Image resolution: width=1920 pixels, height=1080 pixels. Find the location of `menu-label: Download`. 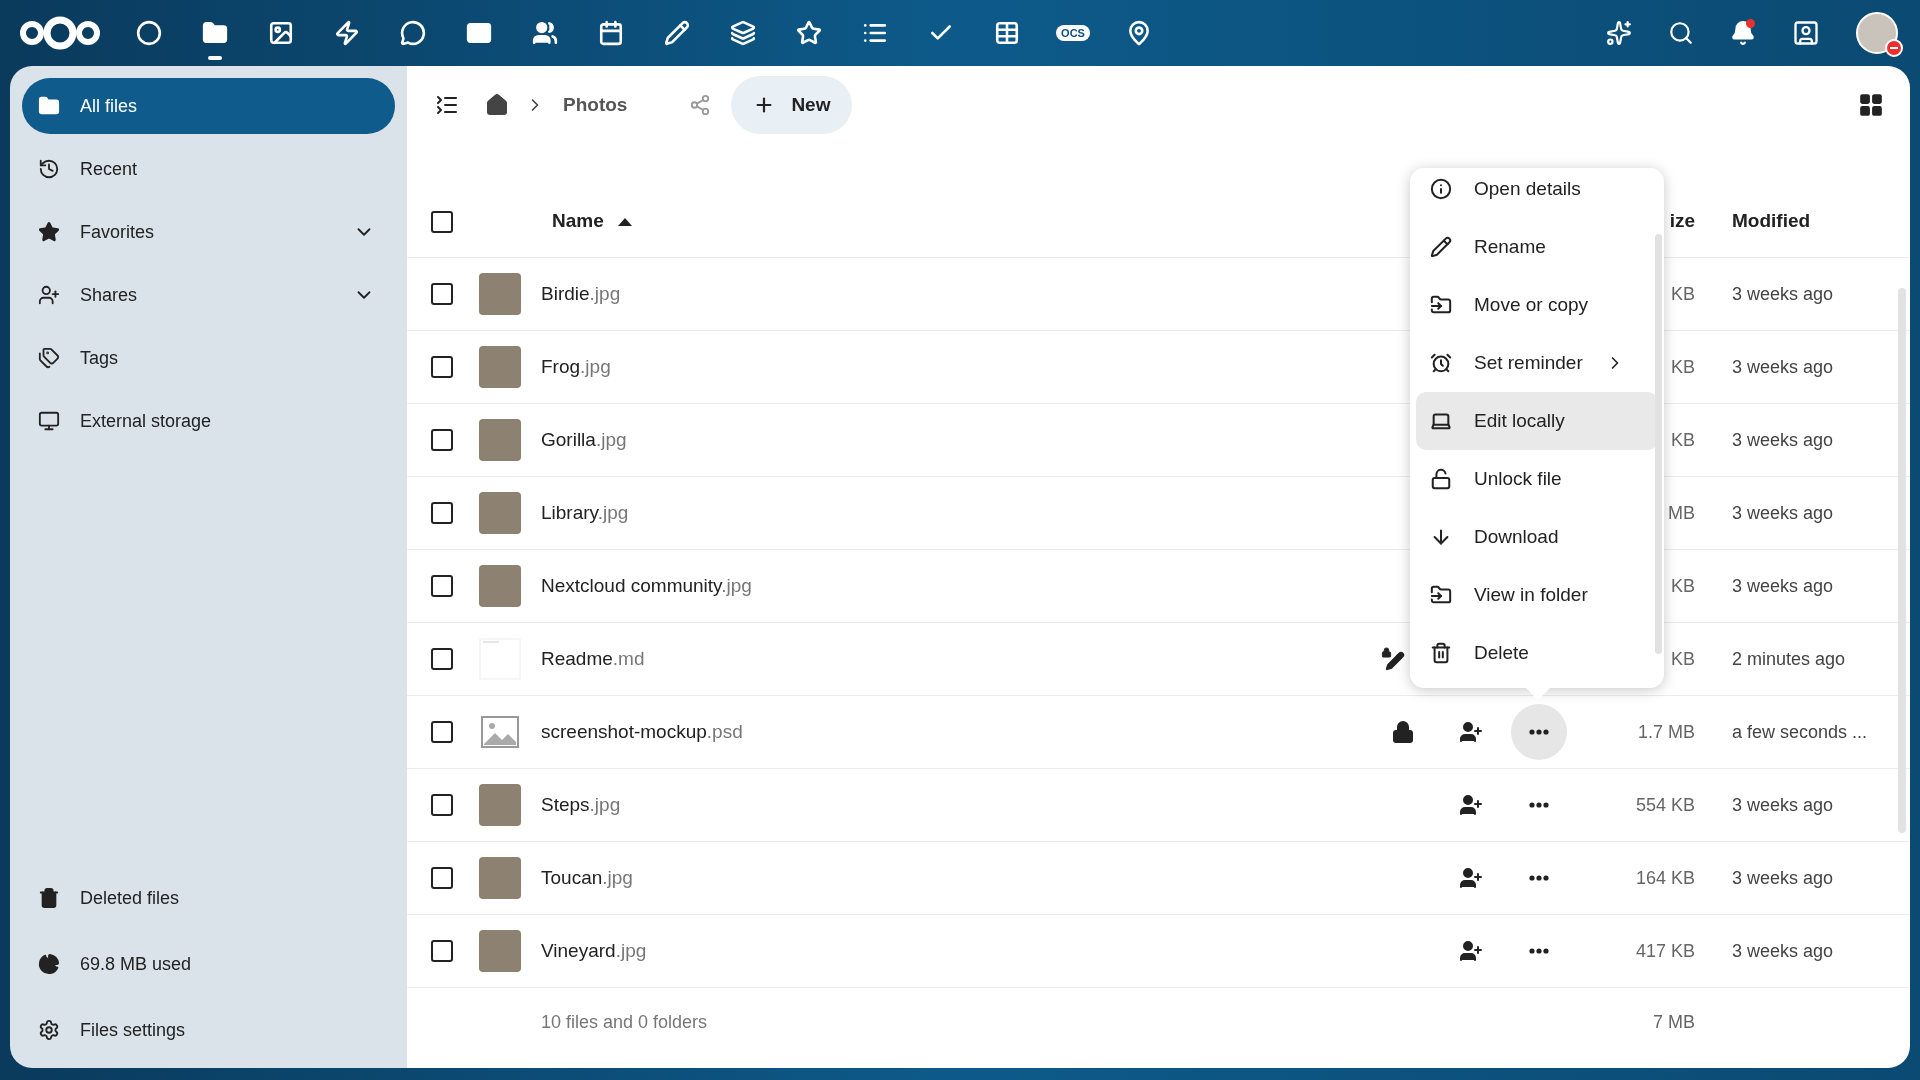

menu-label: Download is located at coordinates (1516, 536).